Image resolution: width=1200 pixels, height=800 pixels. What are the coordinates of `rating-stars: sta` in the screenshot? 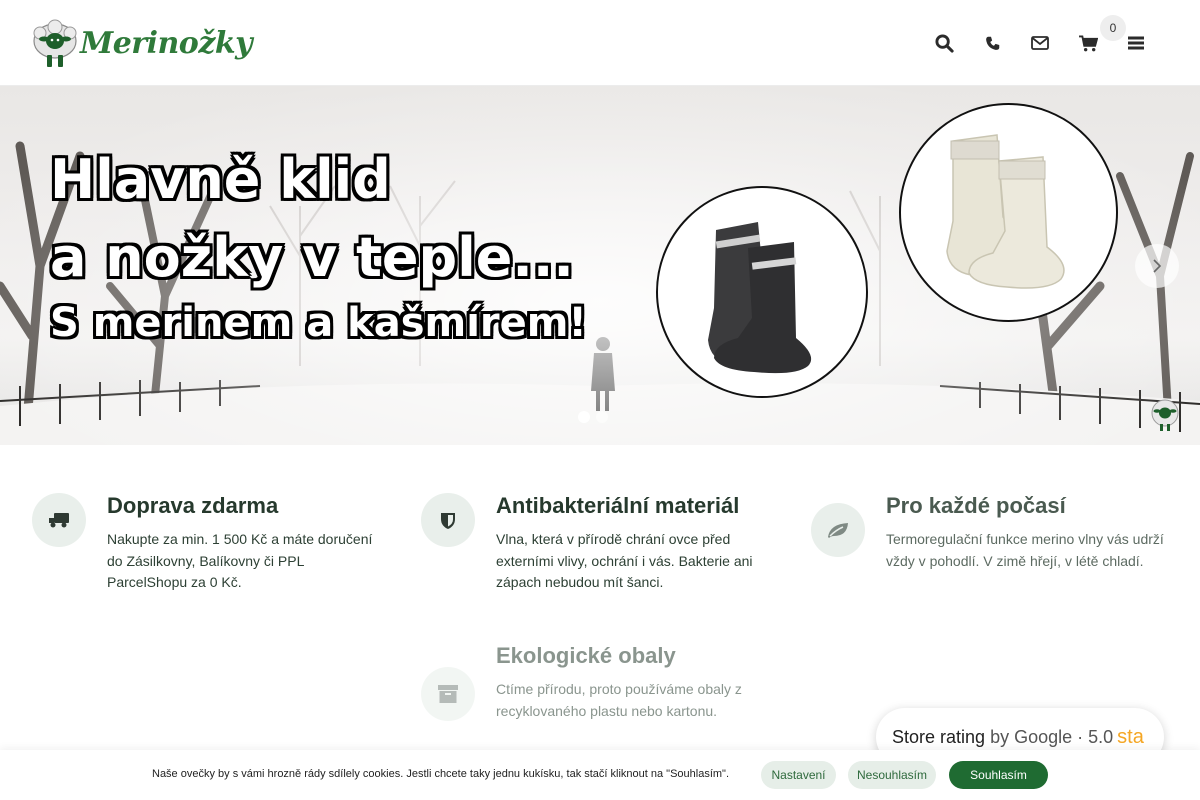 It's located at (1130, 736).